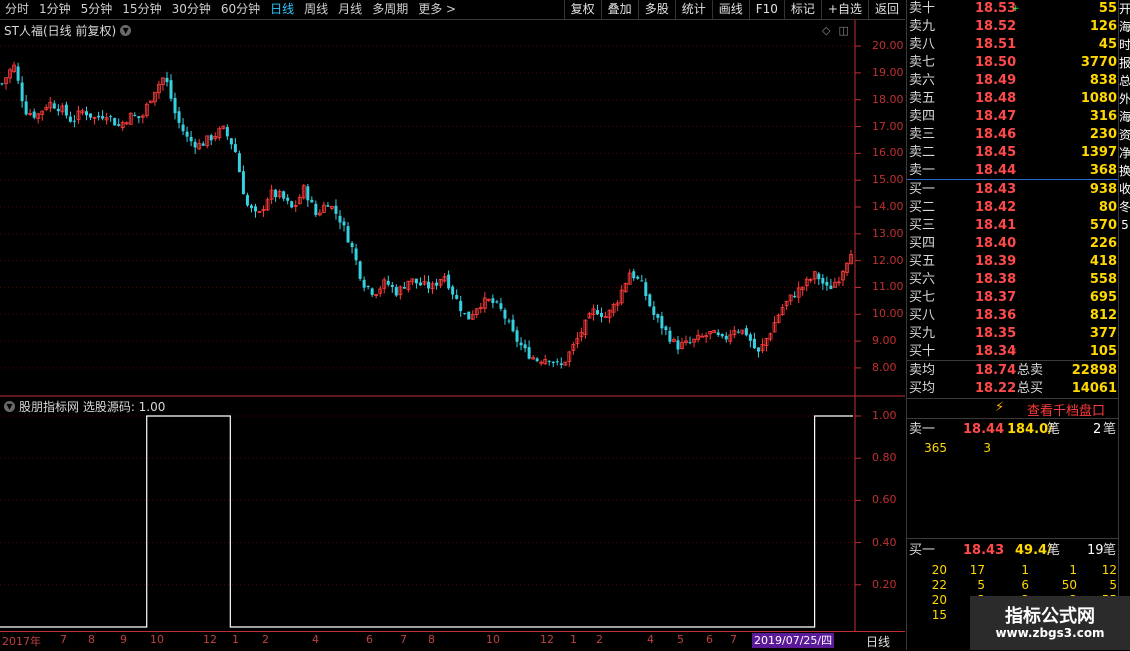  I want to click on level-volume: 126, so click(1103, 26).